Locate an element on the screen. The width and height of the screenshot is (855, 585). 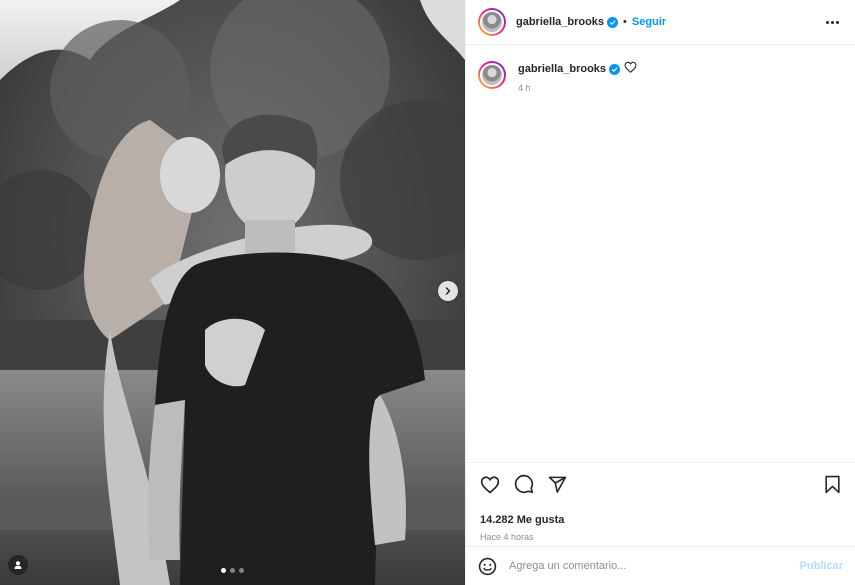
like-button is located at coordinates (490, 484).